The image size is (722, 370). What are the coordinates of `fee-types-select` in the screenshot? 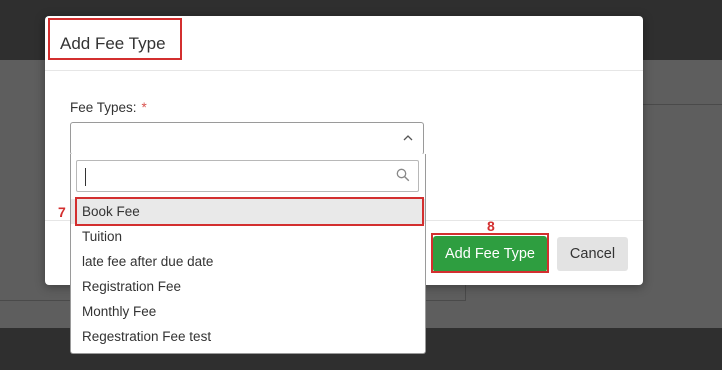 It's located at (247, 138).